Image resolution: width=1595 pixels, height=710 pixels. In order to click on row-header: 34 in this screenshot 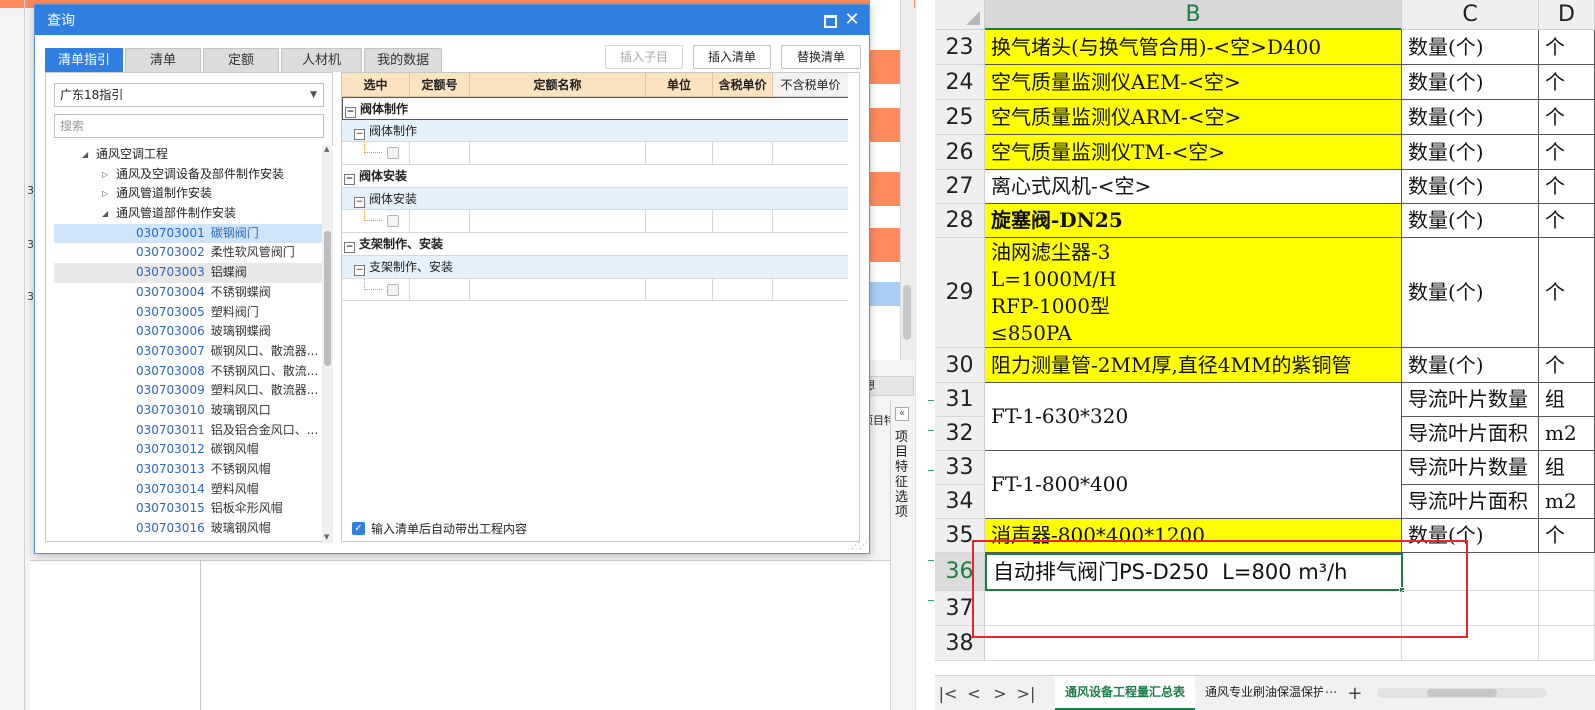, I will do `click(960, 502)`.